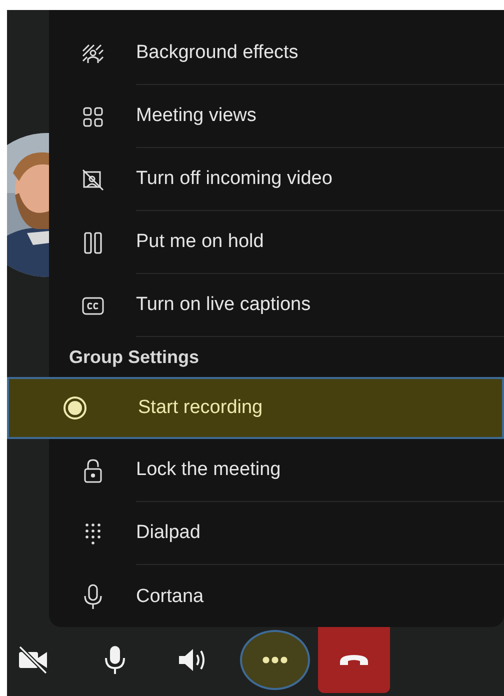 This screenshot has height=696, width=504. I want to click on menu-item-label: Background effects, so click(320, 53).